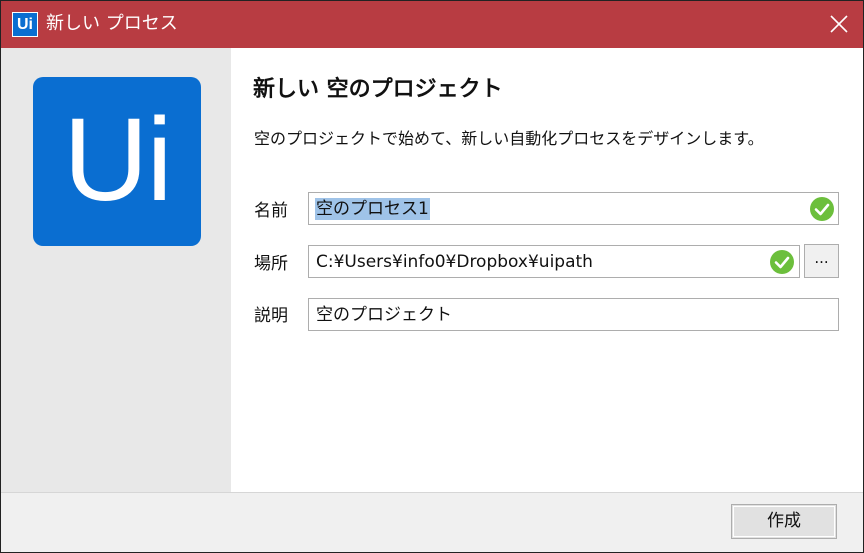 The height and width of the screenshot is (553, 864). I want to click on description-label: 説明, so click(271, 316).